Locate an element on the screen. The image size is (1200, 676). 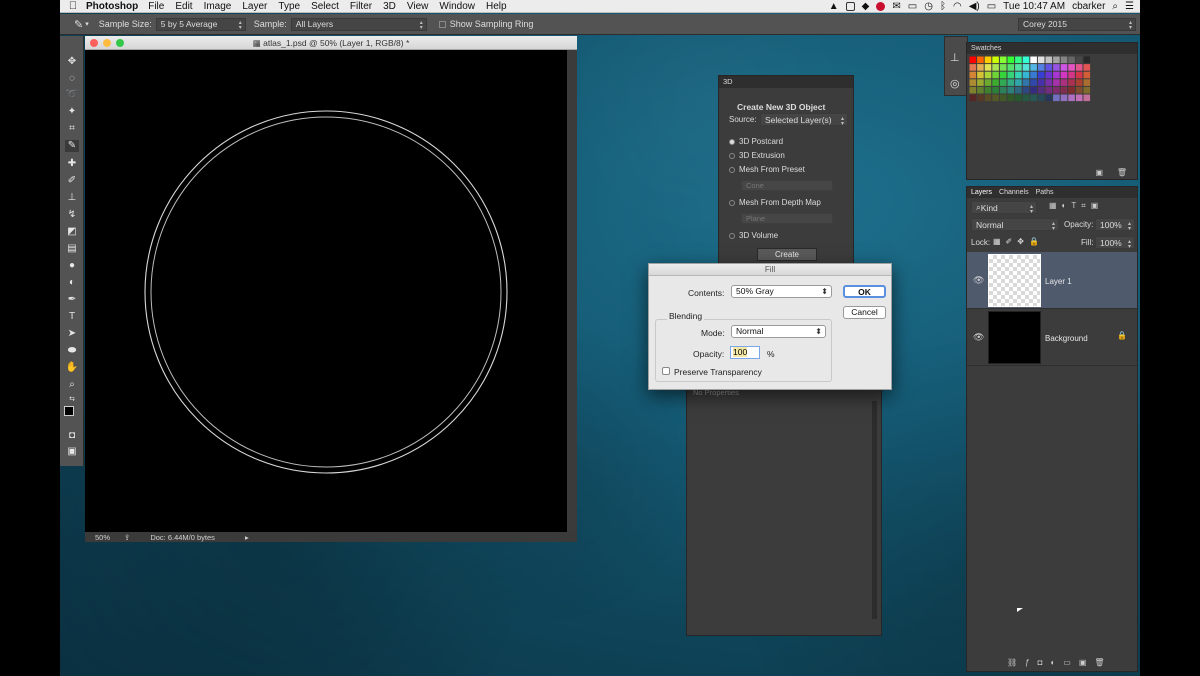
visibility-eye-icon: 👁 is located at coordinates (978, 337).